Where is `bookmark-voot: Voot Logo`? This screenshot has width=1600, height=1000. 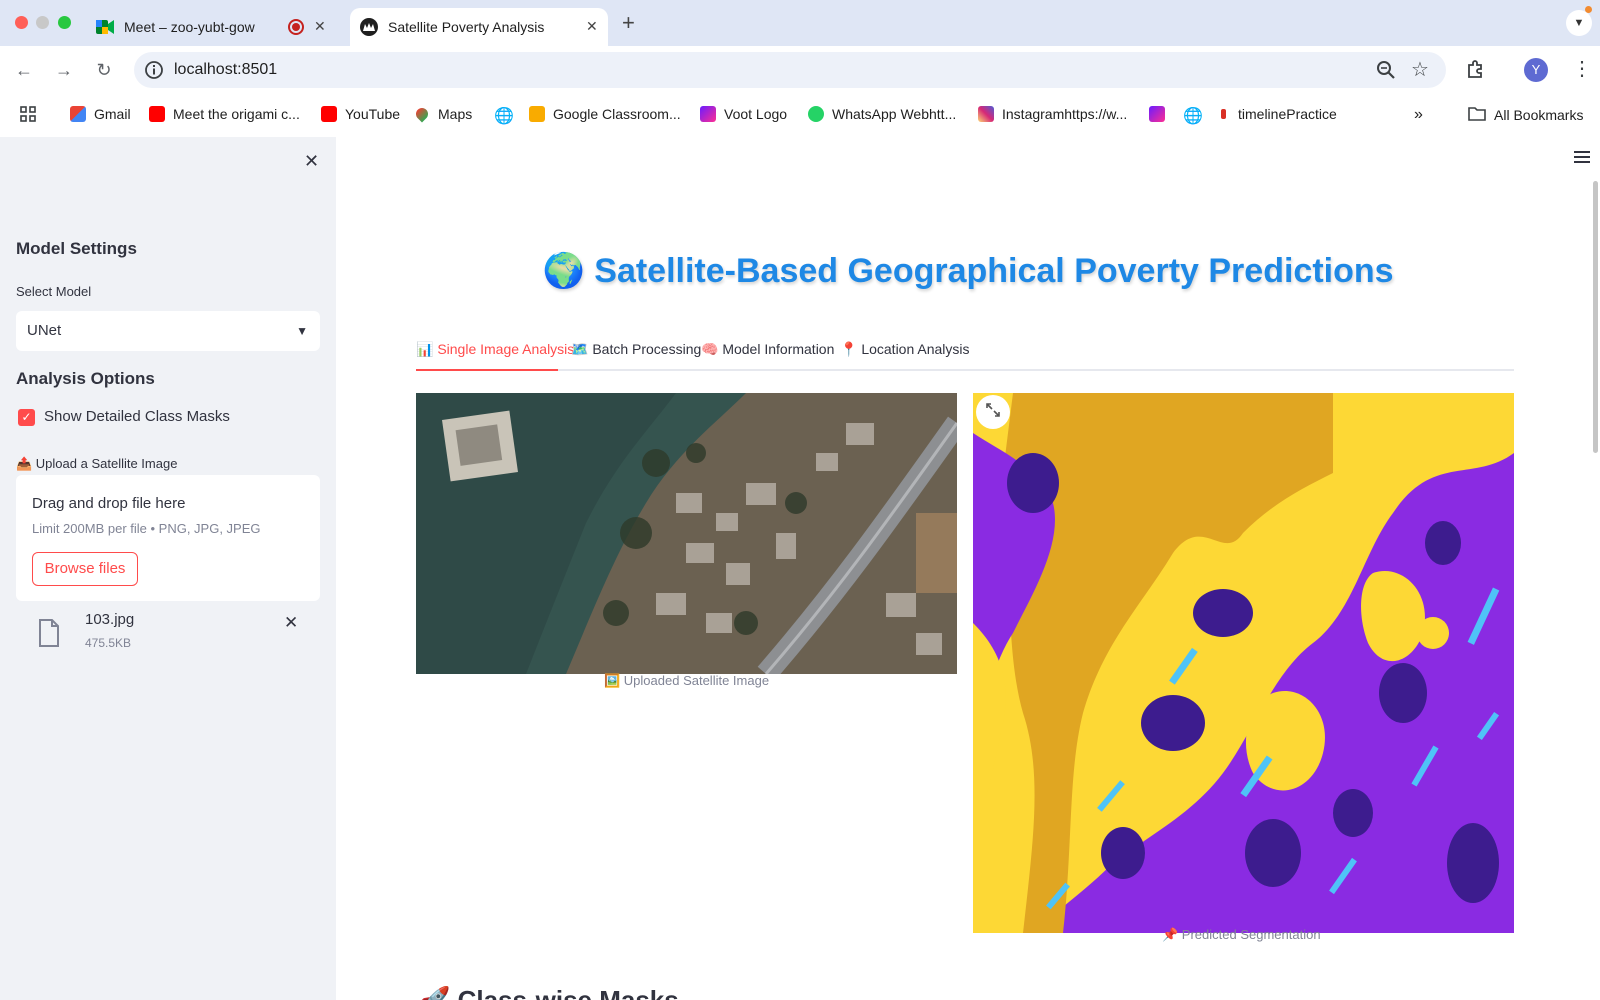
bookmark-voot: Voot Logo is located at coordinates (743, 114).